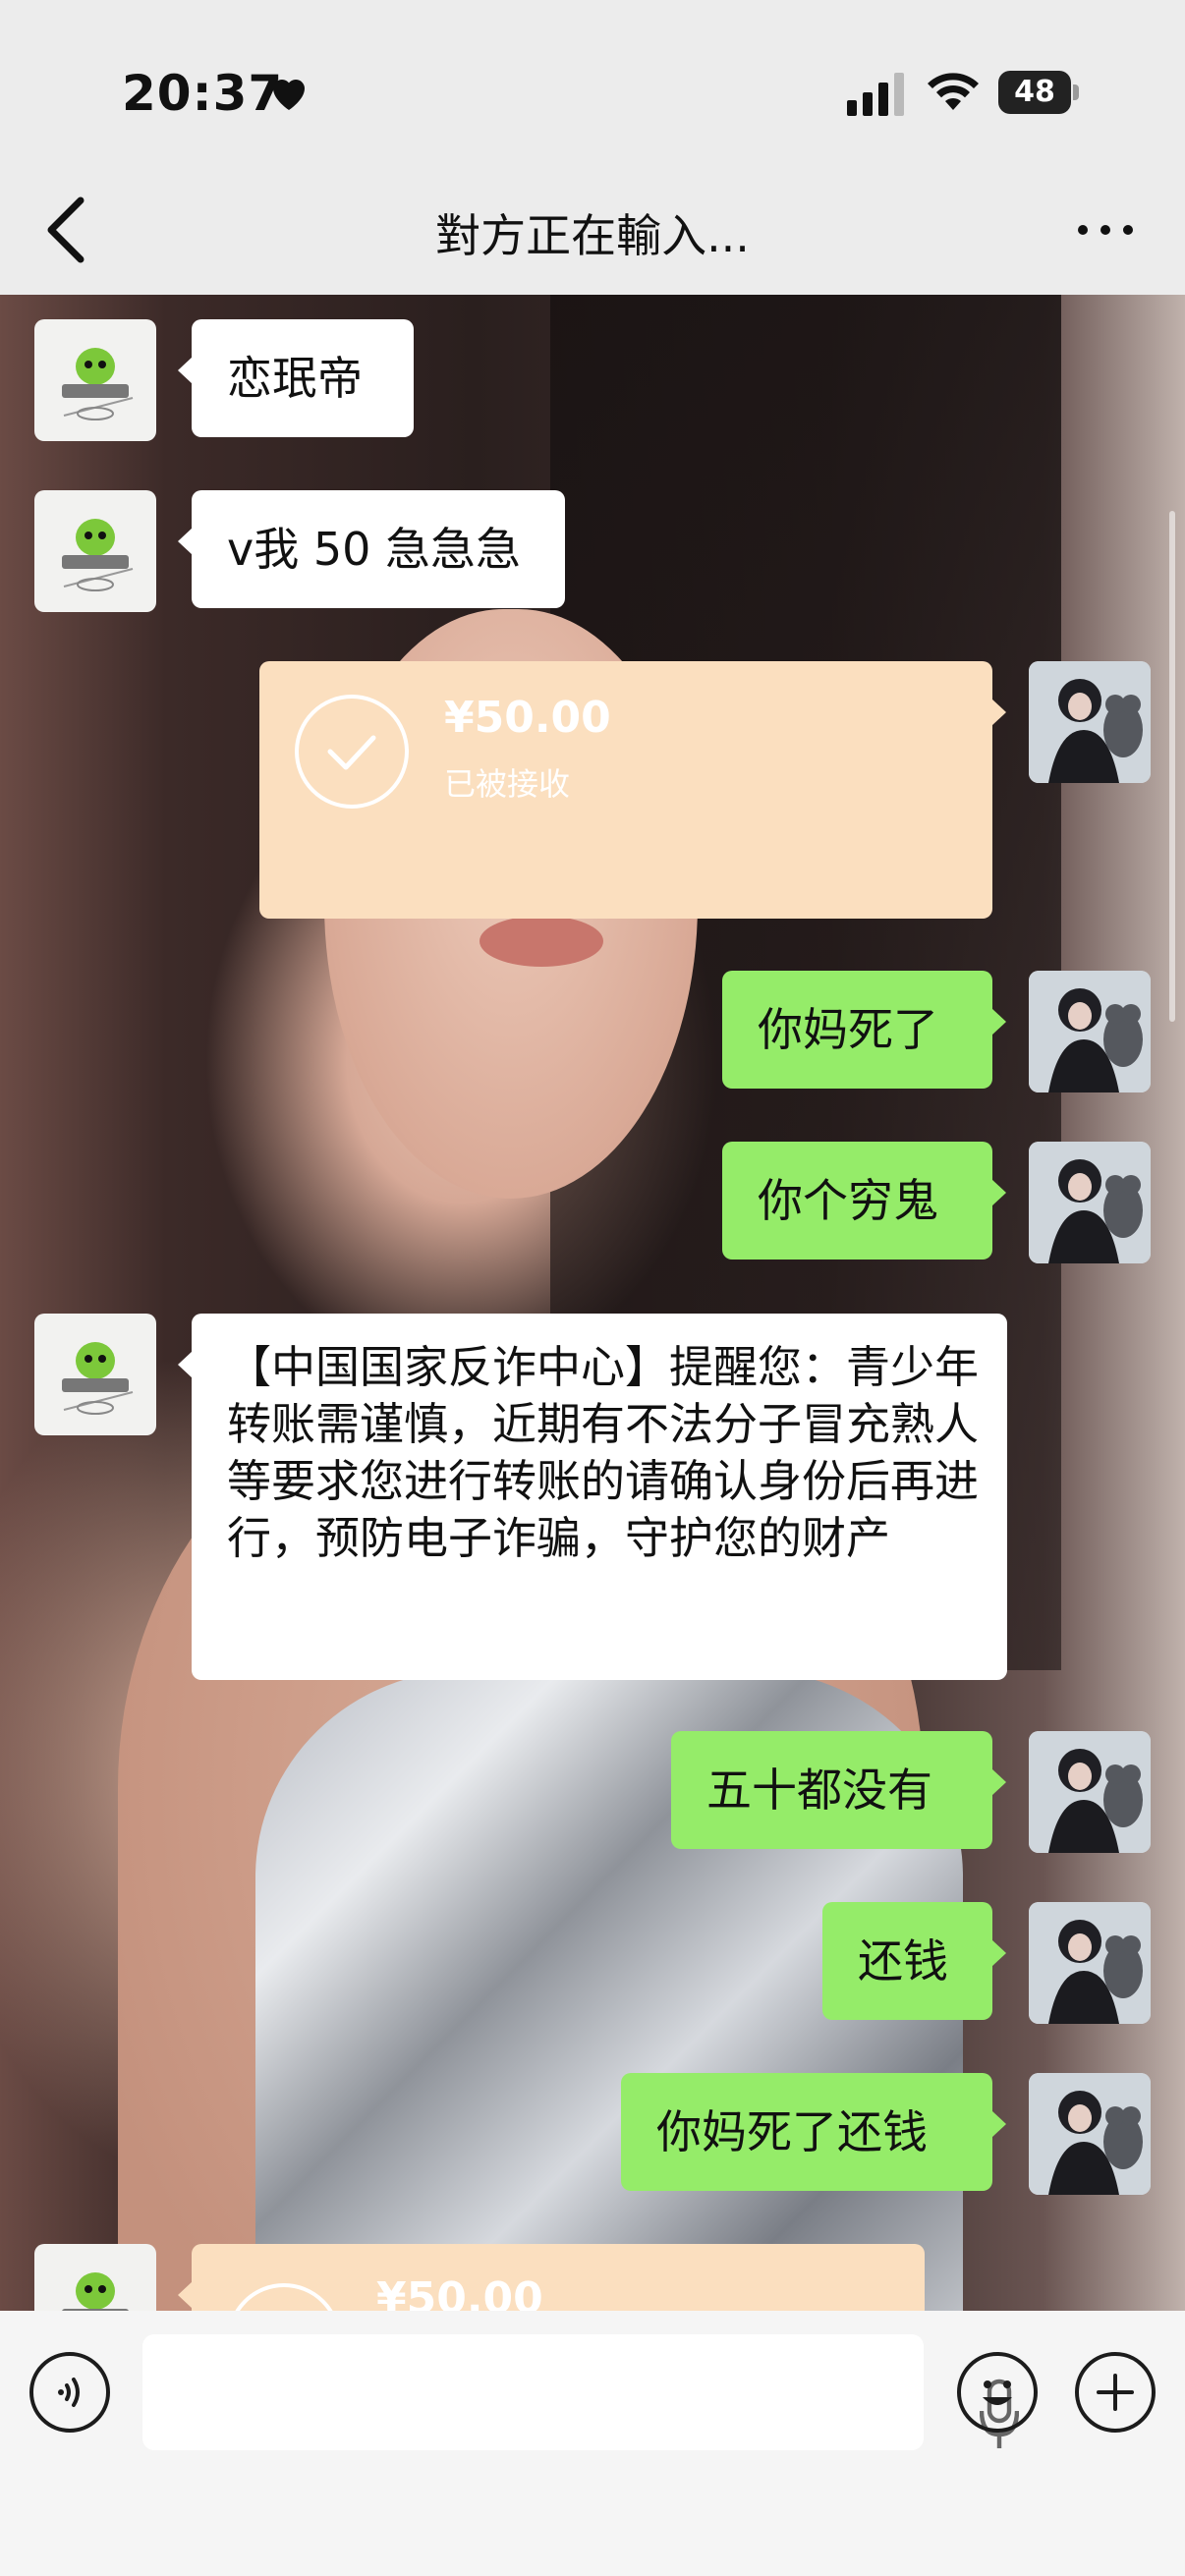 Image resolution: width=1185 pixels, height=2576 pixels. I want to click on message-bubble: 还钱, so click(914, 1961).